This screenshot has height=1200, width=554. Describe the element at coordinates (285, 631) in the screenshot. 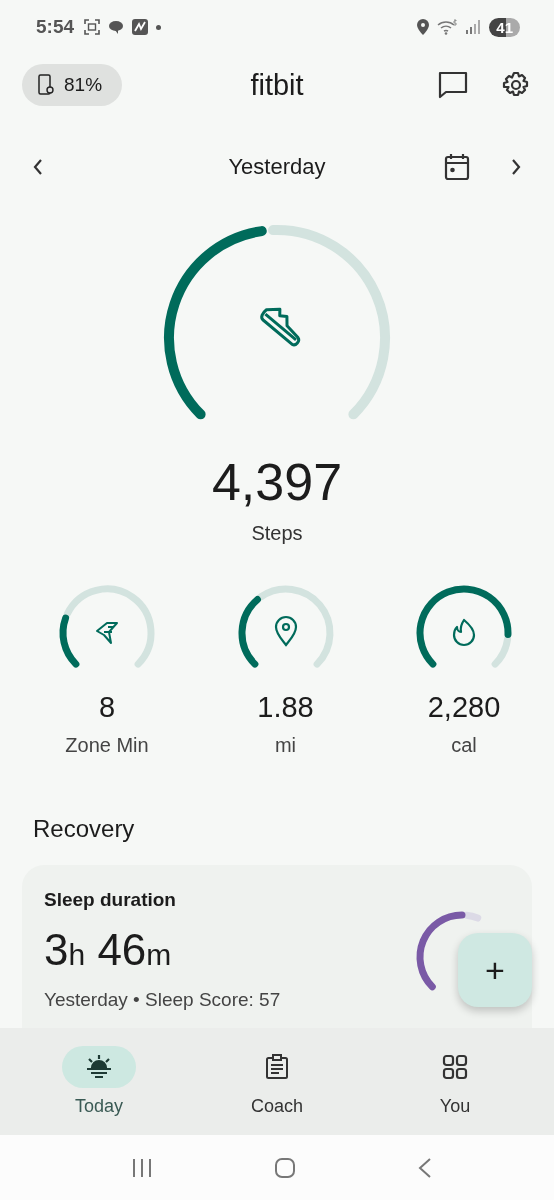

I see `location-pin-icon` at that location.